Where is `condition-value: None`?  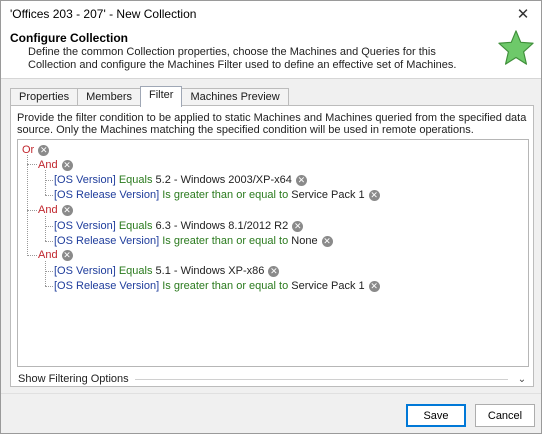 condition-value: None is located at coordinates (304, 241).